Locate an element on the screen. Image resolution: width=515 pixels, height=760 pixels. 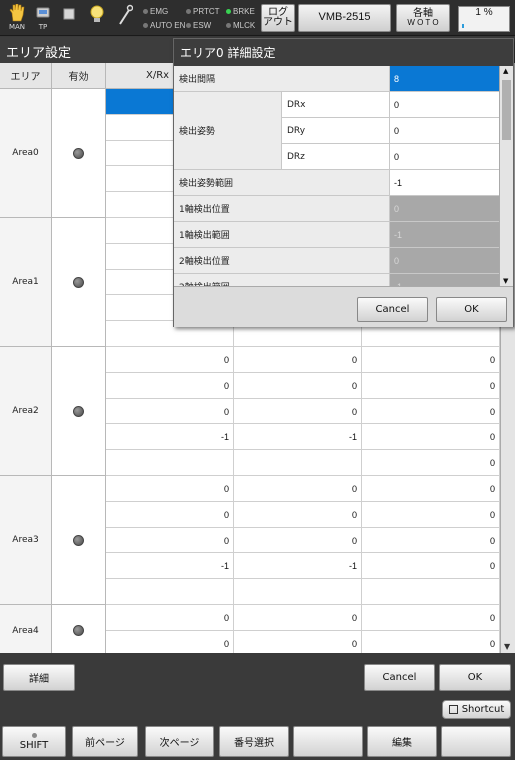
fkey-shift: SHIFT is located at coordinates (34, 741).